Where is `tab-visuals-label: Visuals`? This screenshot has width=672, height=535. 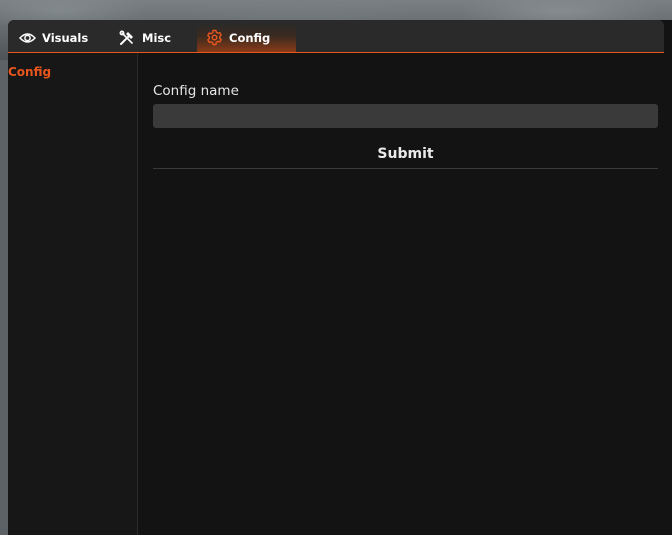 tab-visuals-label: Visuals is located at coordinates (65, 37).